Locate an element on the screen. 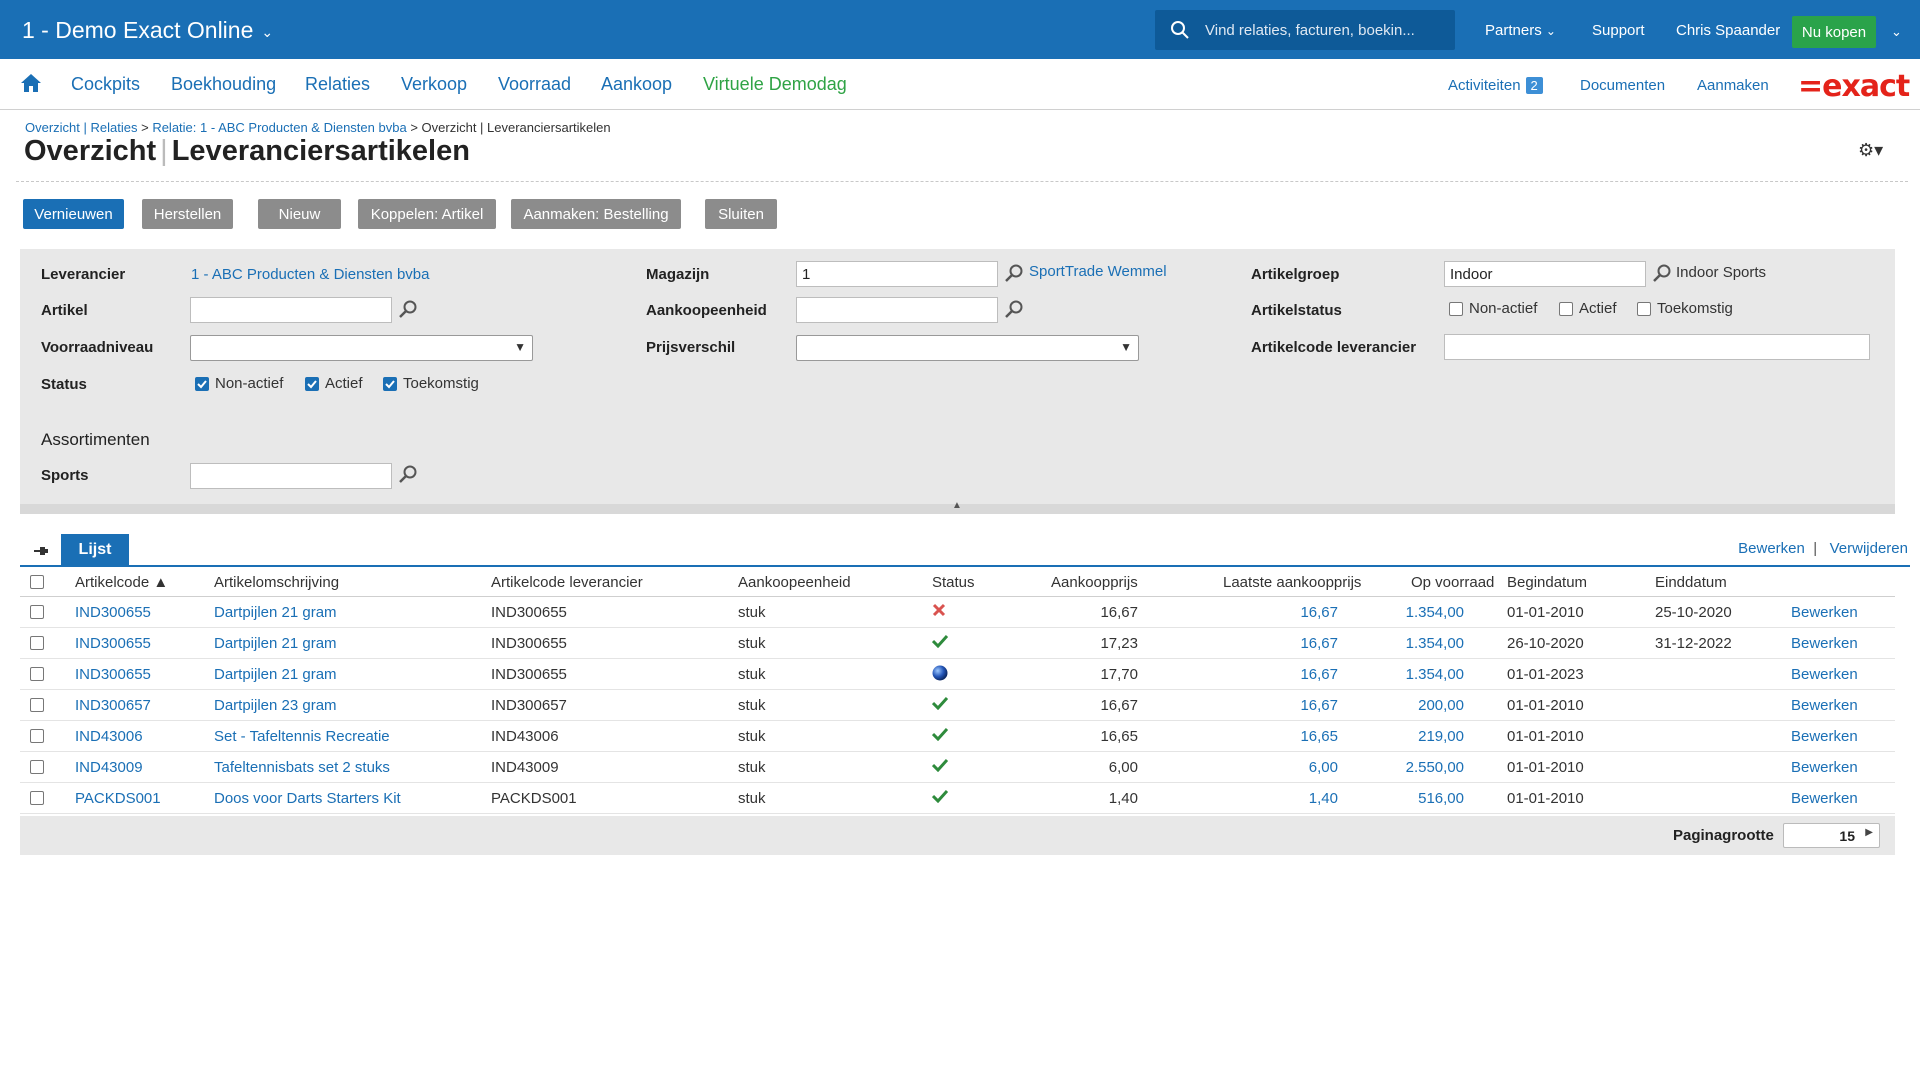 The height and width of the screenshot is (1080, 1920). col-einddatum: Einddatum is located at coordinates (1691, 582).